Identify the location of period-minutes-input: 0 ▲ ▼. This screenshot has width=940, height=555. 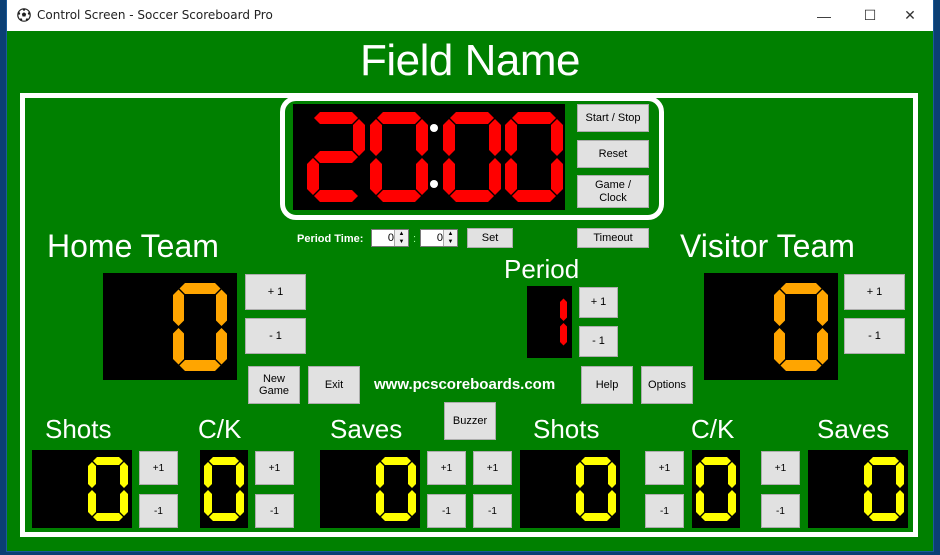
(390, 238).